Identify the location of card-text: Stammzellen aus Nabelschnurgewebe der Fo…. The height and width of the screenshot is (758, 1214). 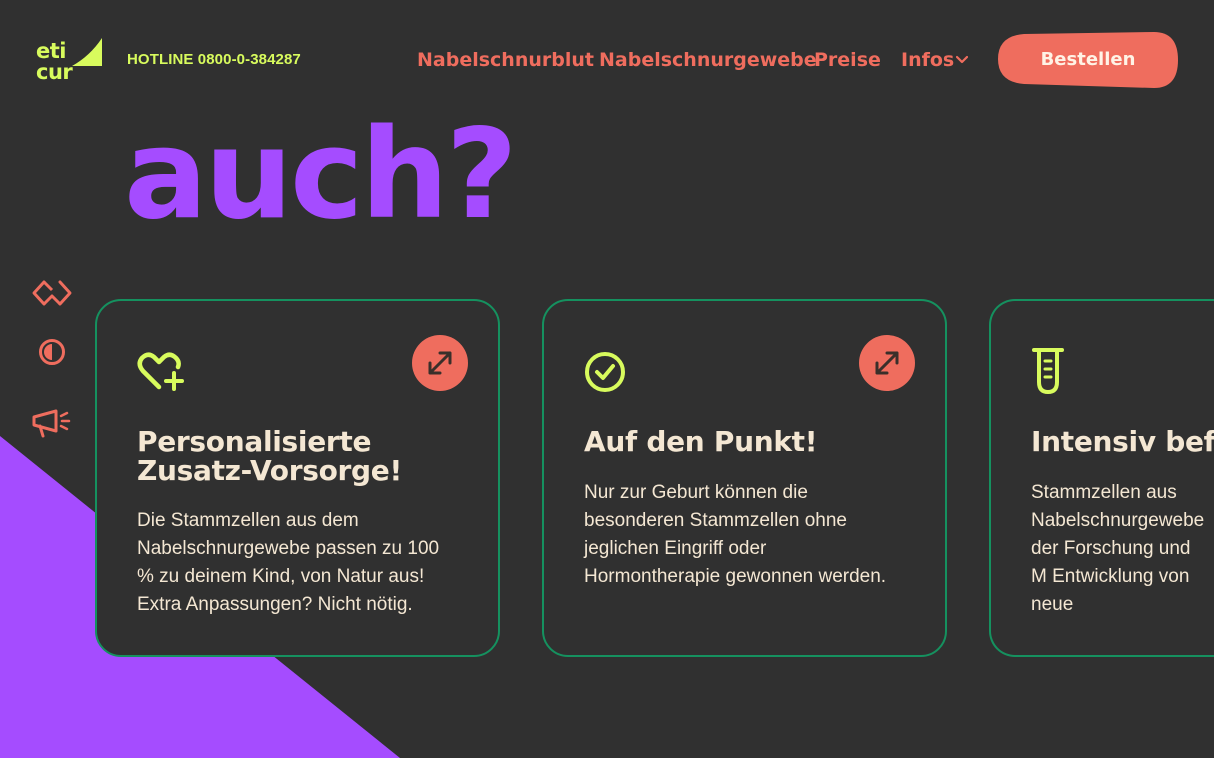
(1120, 549).